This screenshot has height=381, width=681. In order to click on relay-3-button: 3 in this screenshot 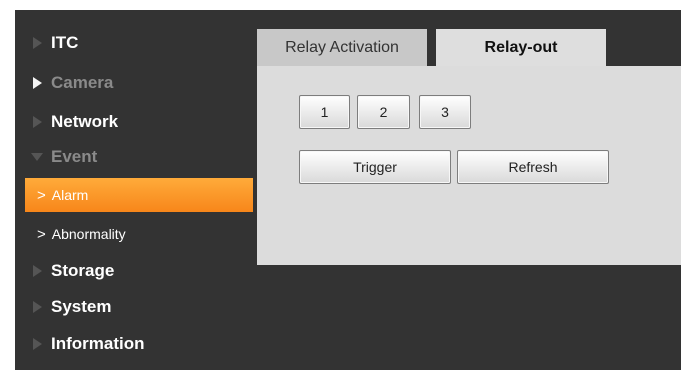, I will do `click(445, 112)`.